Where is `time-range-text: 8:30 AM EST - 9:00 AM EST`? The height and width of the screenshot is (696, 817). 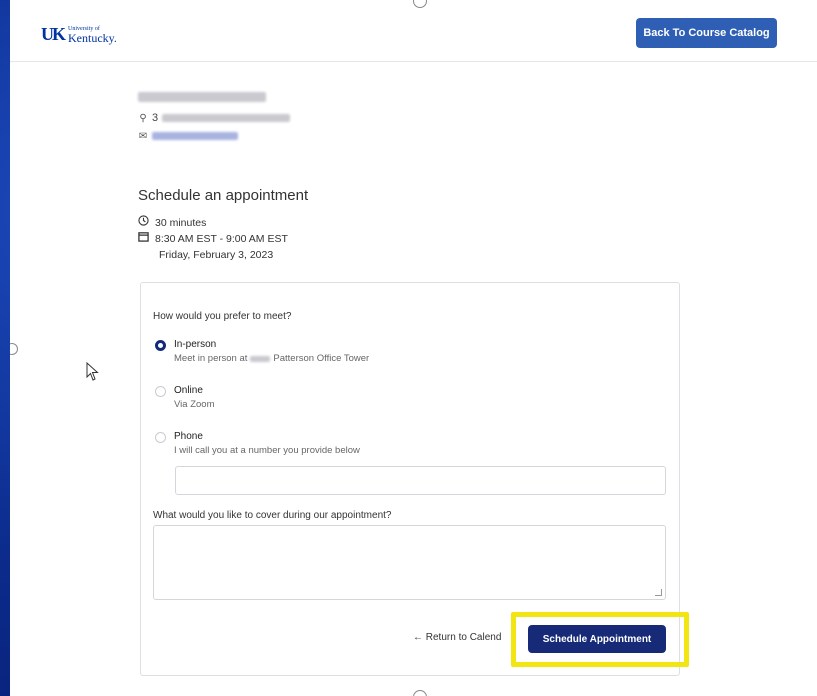
time-range-text: 8:30 AM EST - 9:00 AM EST is located at coordinates (221, 239).